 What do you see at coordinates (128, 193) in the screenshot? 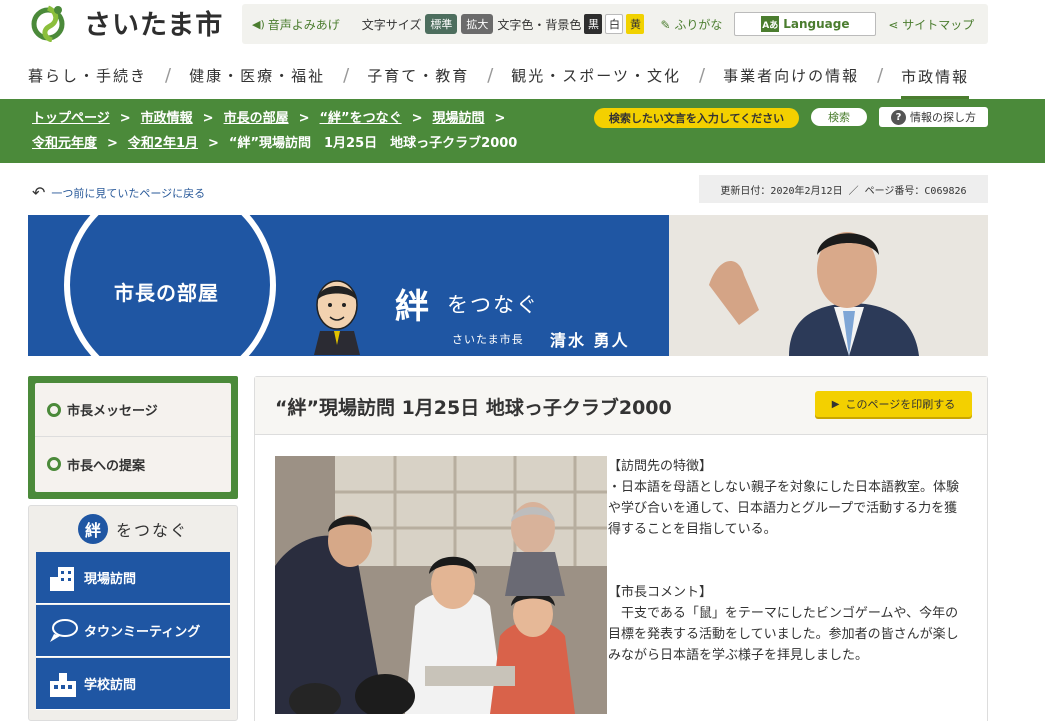
I see `back-link-label: 一つ前に見ていたページに戻る` at bounding box center [128, 193].